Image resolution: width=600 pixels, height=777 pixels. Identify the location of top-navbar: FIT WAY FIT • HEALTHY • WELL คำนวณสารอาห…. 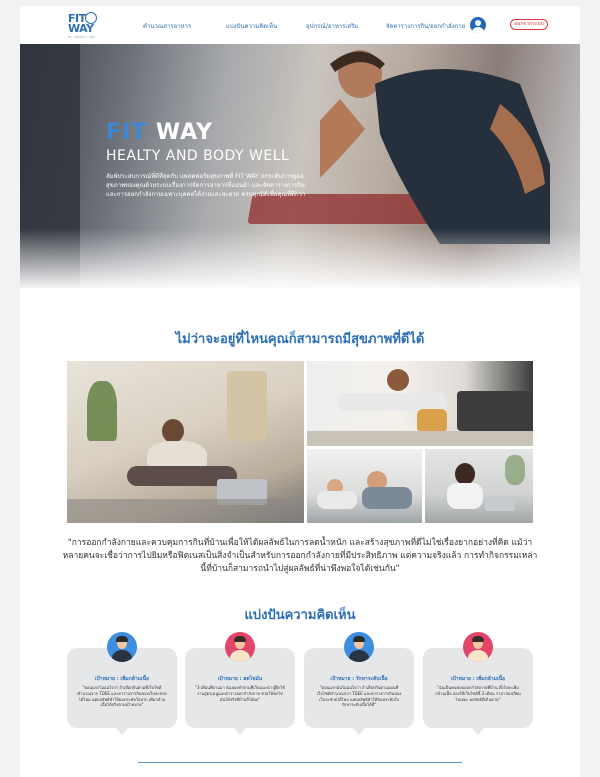
(300, 25).